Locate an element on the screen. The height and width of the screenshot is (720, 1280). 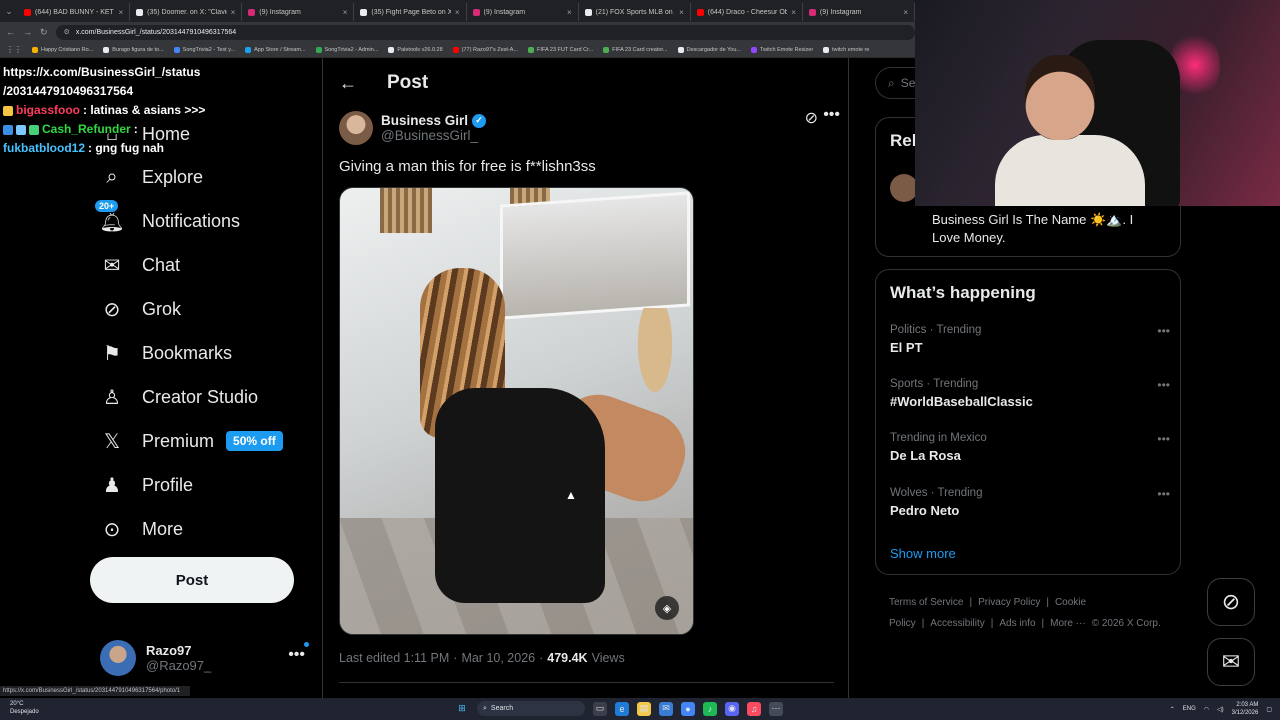
trend-category: Trending in Mexico is located at coordinates (938, 438).